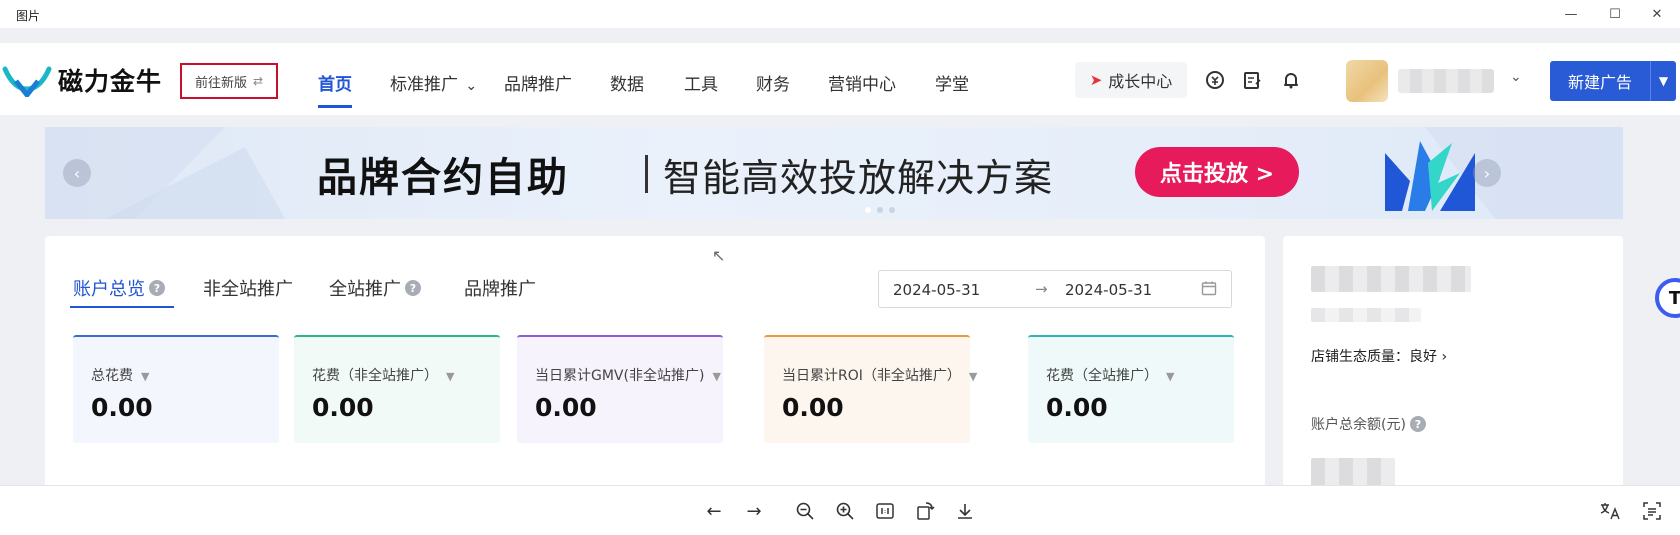 The width and height of the screenshot is (1680, 535). I want to click on banner-subline: 智能高效投放解决方案, so click(858, 178).